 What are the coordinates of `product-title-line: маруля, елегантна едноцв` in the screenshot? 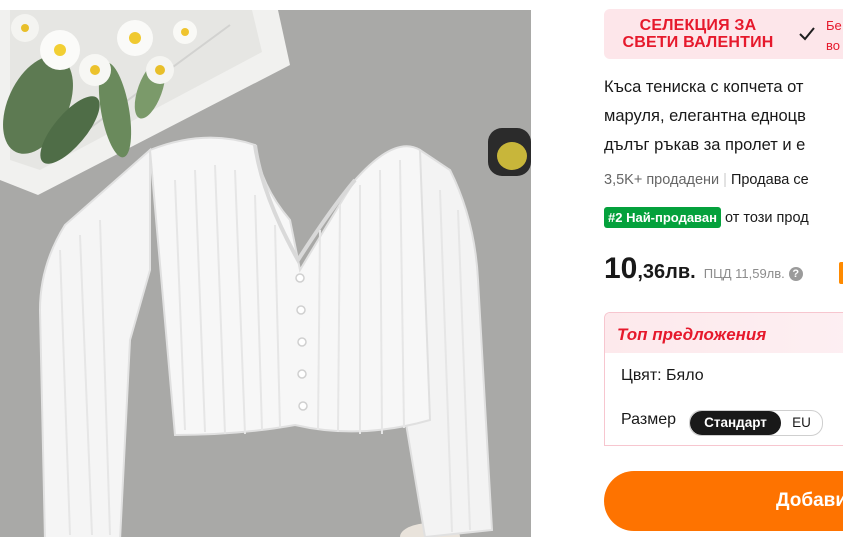 It's located at (705, 116).